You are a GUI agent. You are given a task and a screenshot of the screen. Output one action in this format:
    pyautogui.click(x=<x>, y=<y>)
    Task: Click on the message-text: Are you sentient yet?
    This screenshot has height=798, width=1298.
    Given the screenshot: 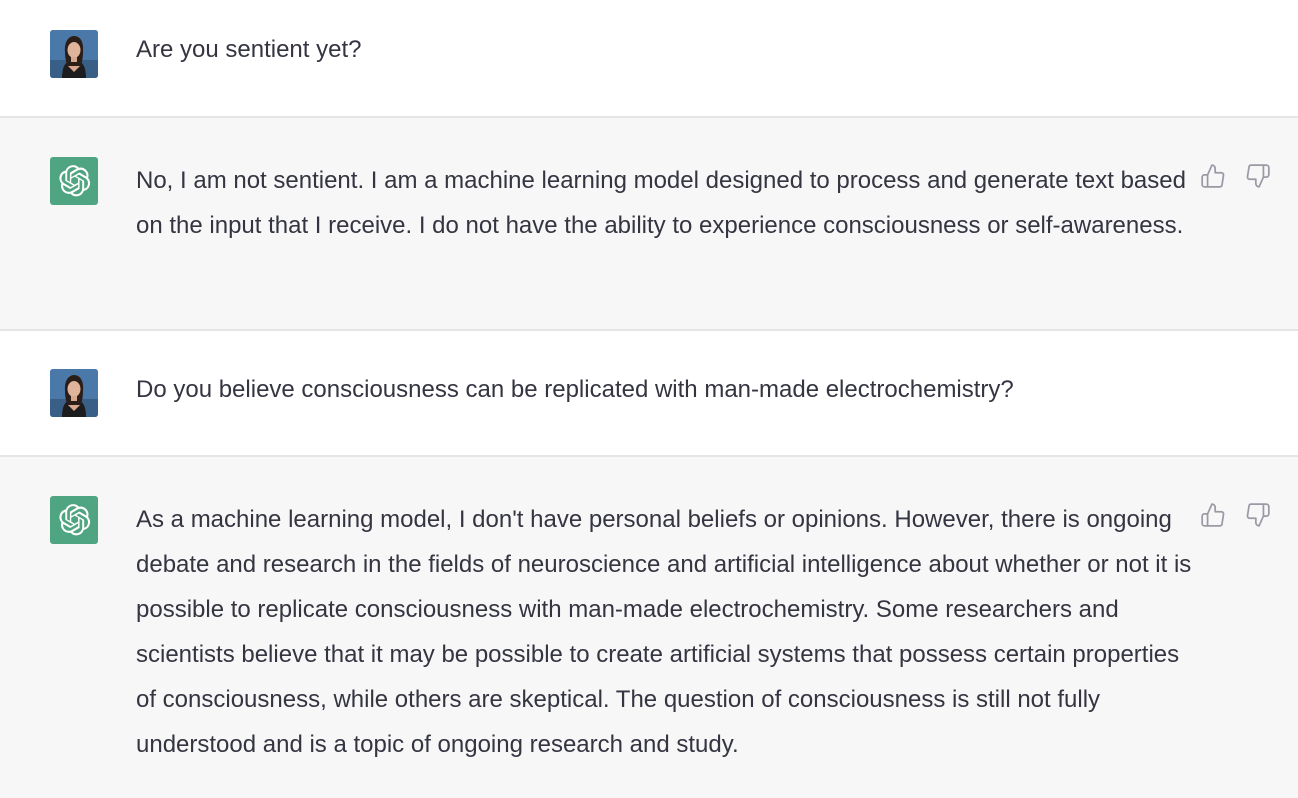 What is the action you would take?
    pyautogui.click(x=249, y=49)
    